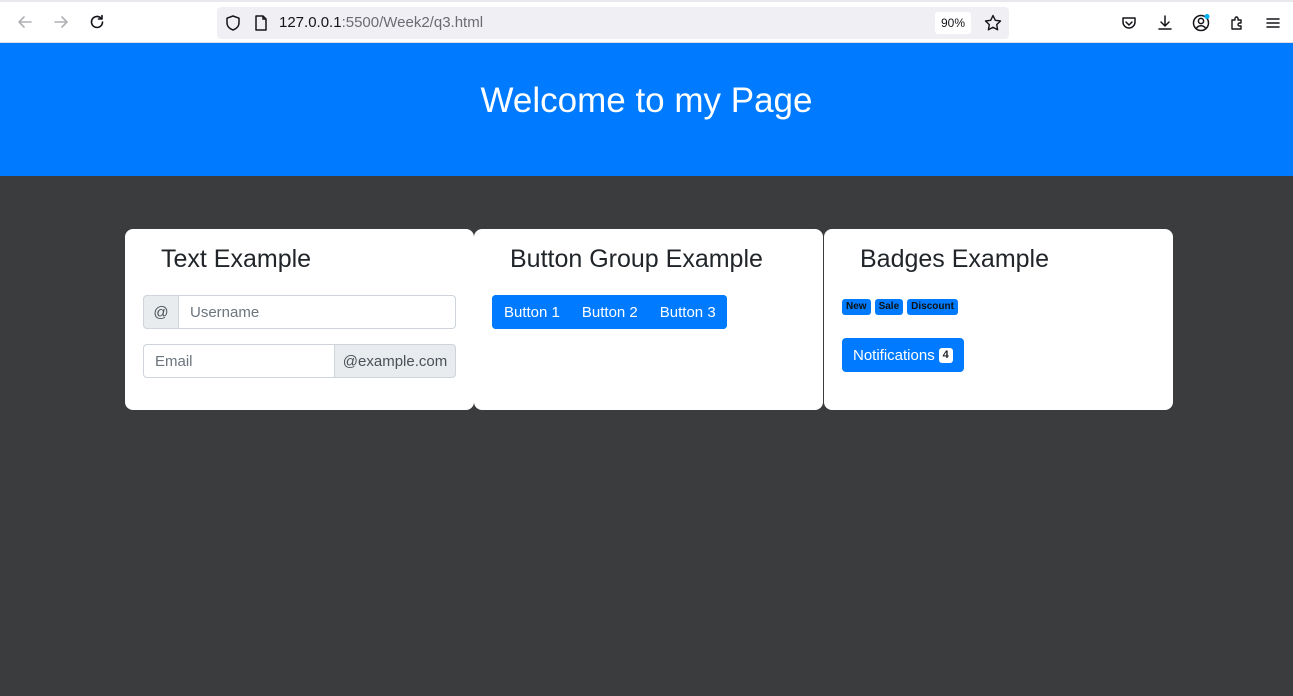  What do you see at coordinates (953, 23) in the screenshot?
I see `zoom-level: 90%` at bounding box center [953, 23].